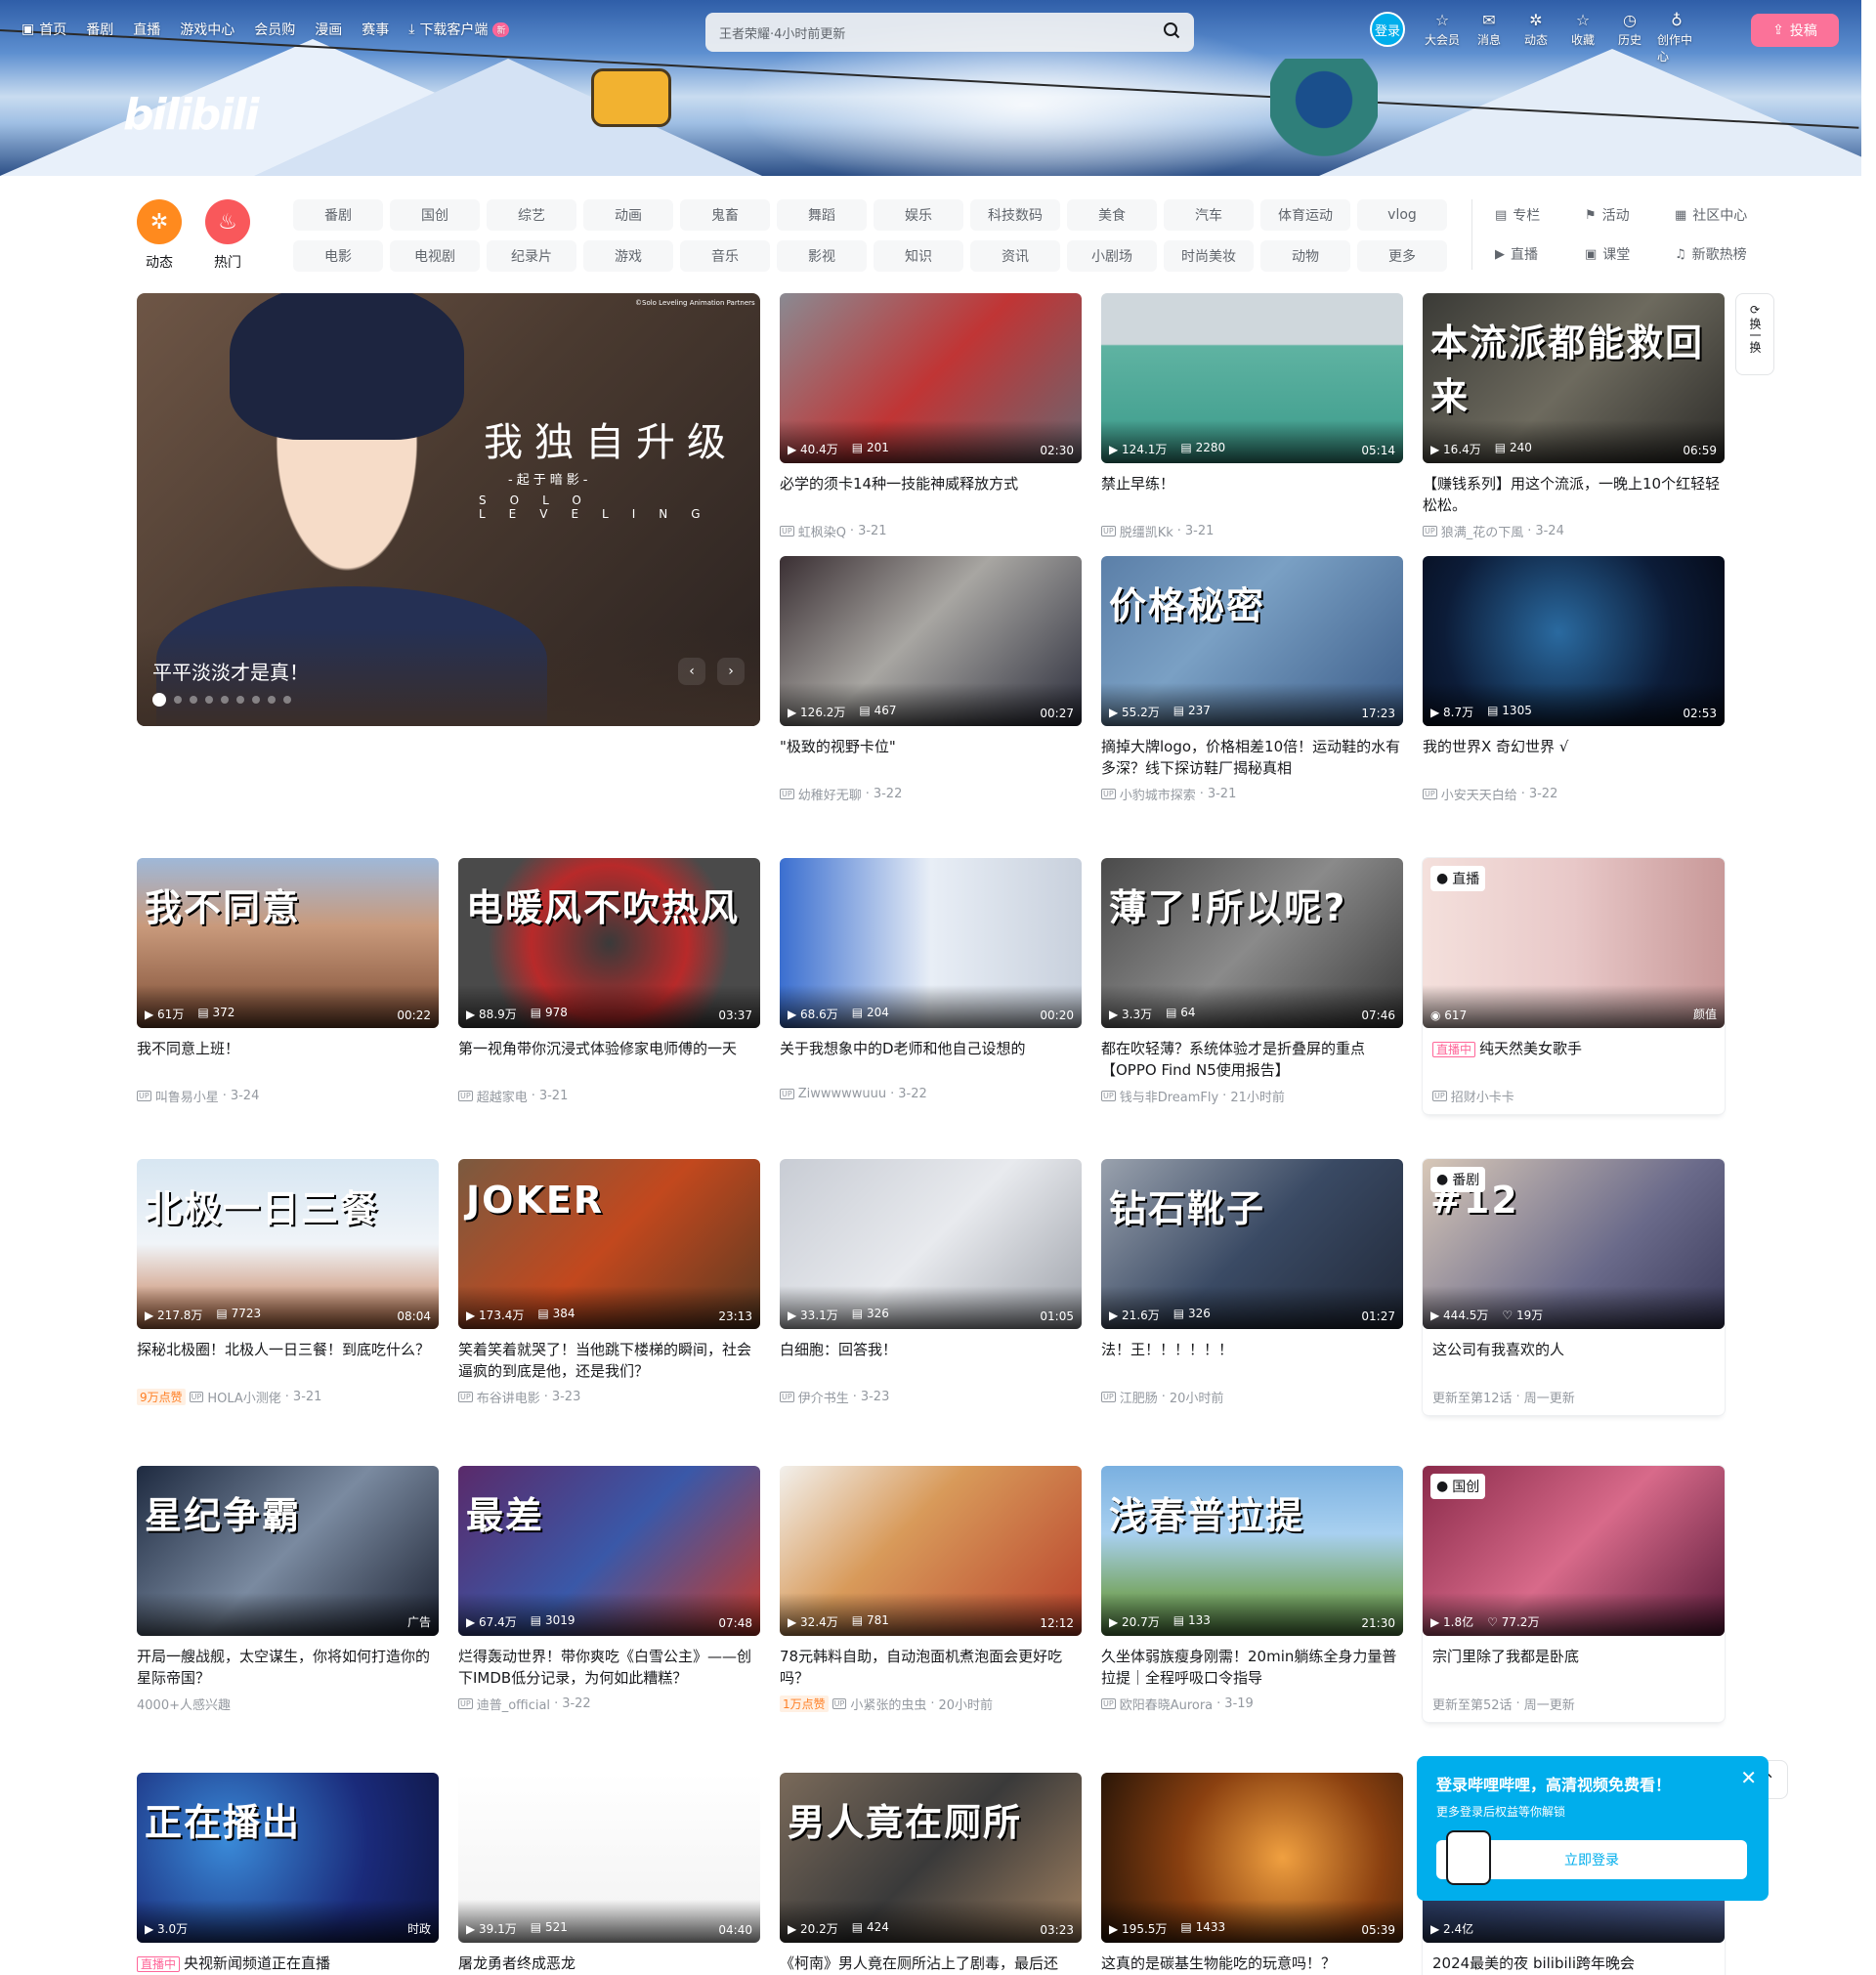  Describe the element at coordinates (609, 1244) in the screenshot. I see `video-thumbnail: JOKER ▶ 173.4万 ▤ 384 23:13` at that location.